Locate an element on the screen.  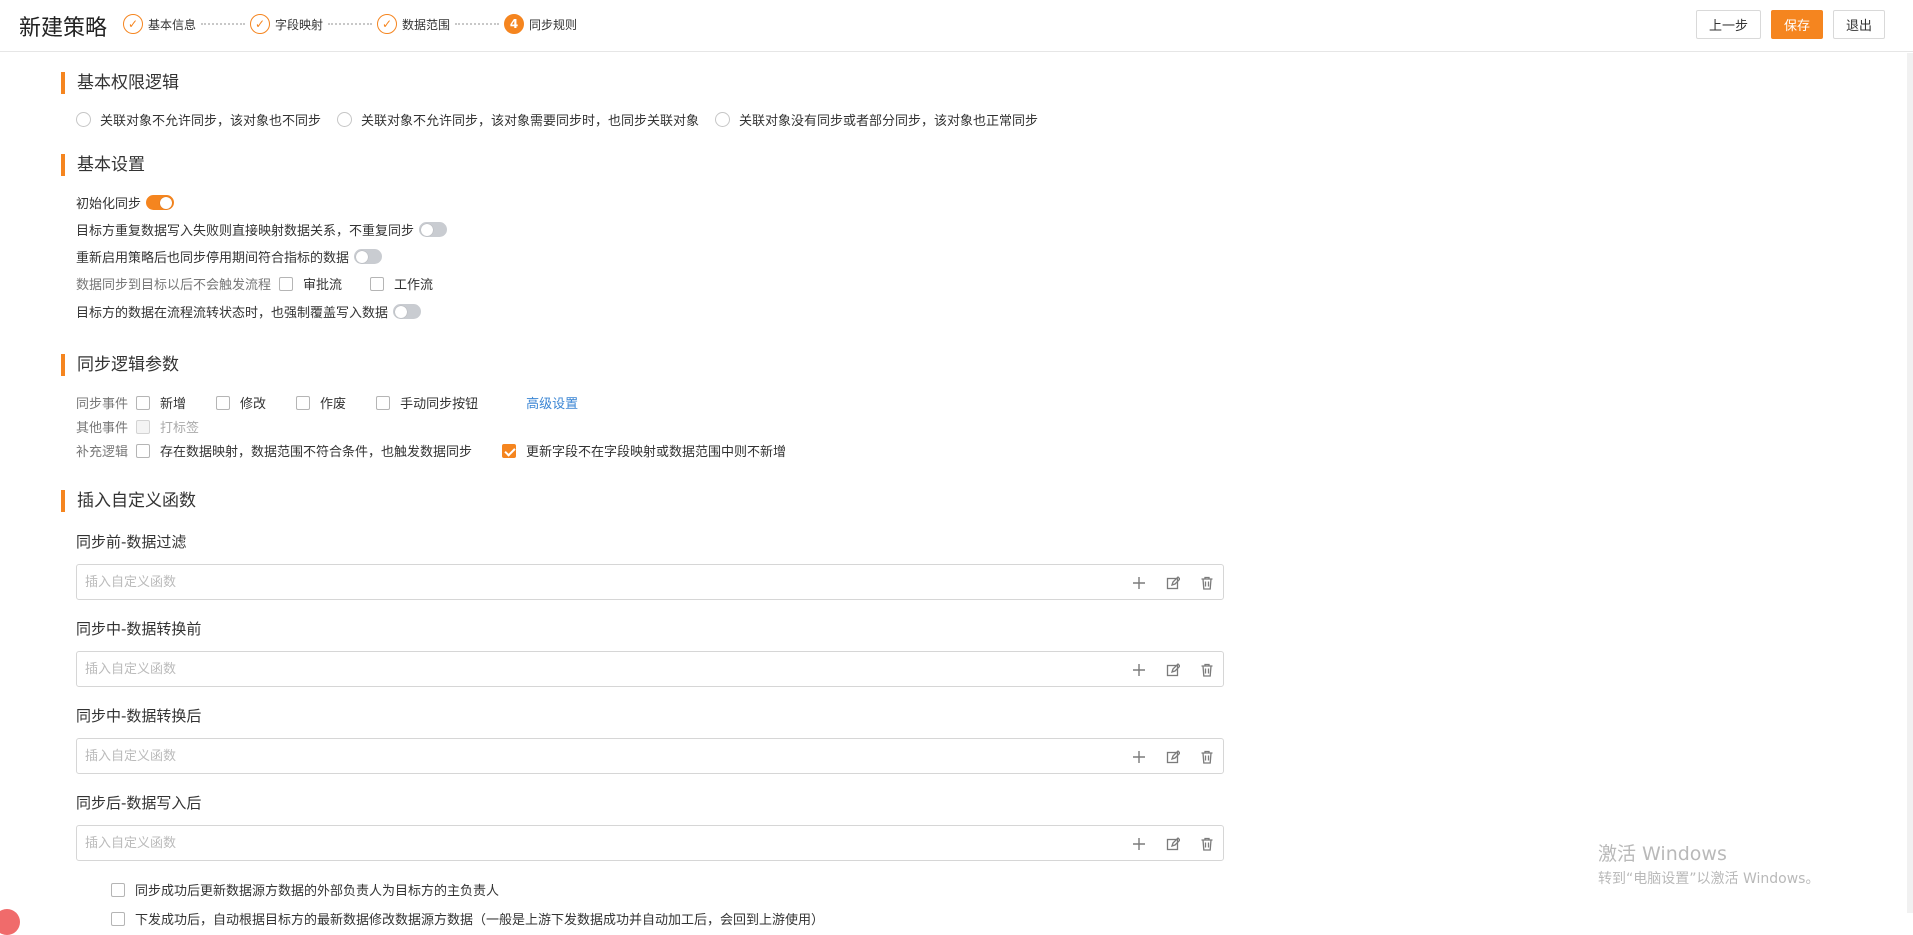
supplement-2-item: 更新字段不在字段映射或数据范围中则不新增 is located at coordinates (644, 450).